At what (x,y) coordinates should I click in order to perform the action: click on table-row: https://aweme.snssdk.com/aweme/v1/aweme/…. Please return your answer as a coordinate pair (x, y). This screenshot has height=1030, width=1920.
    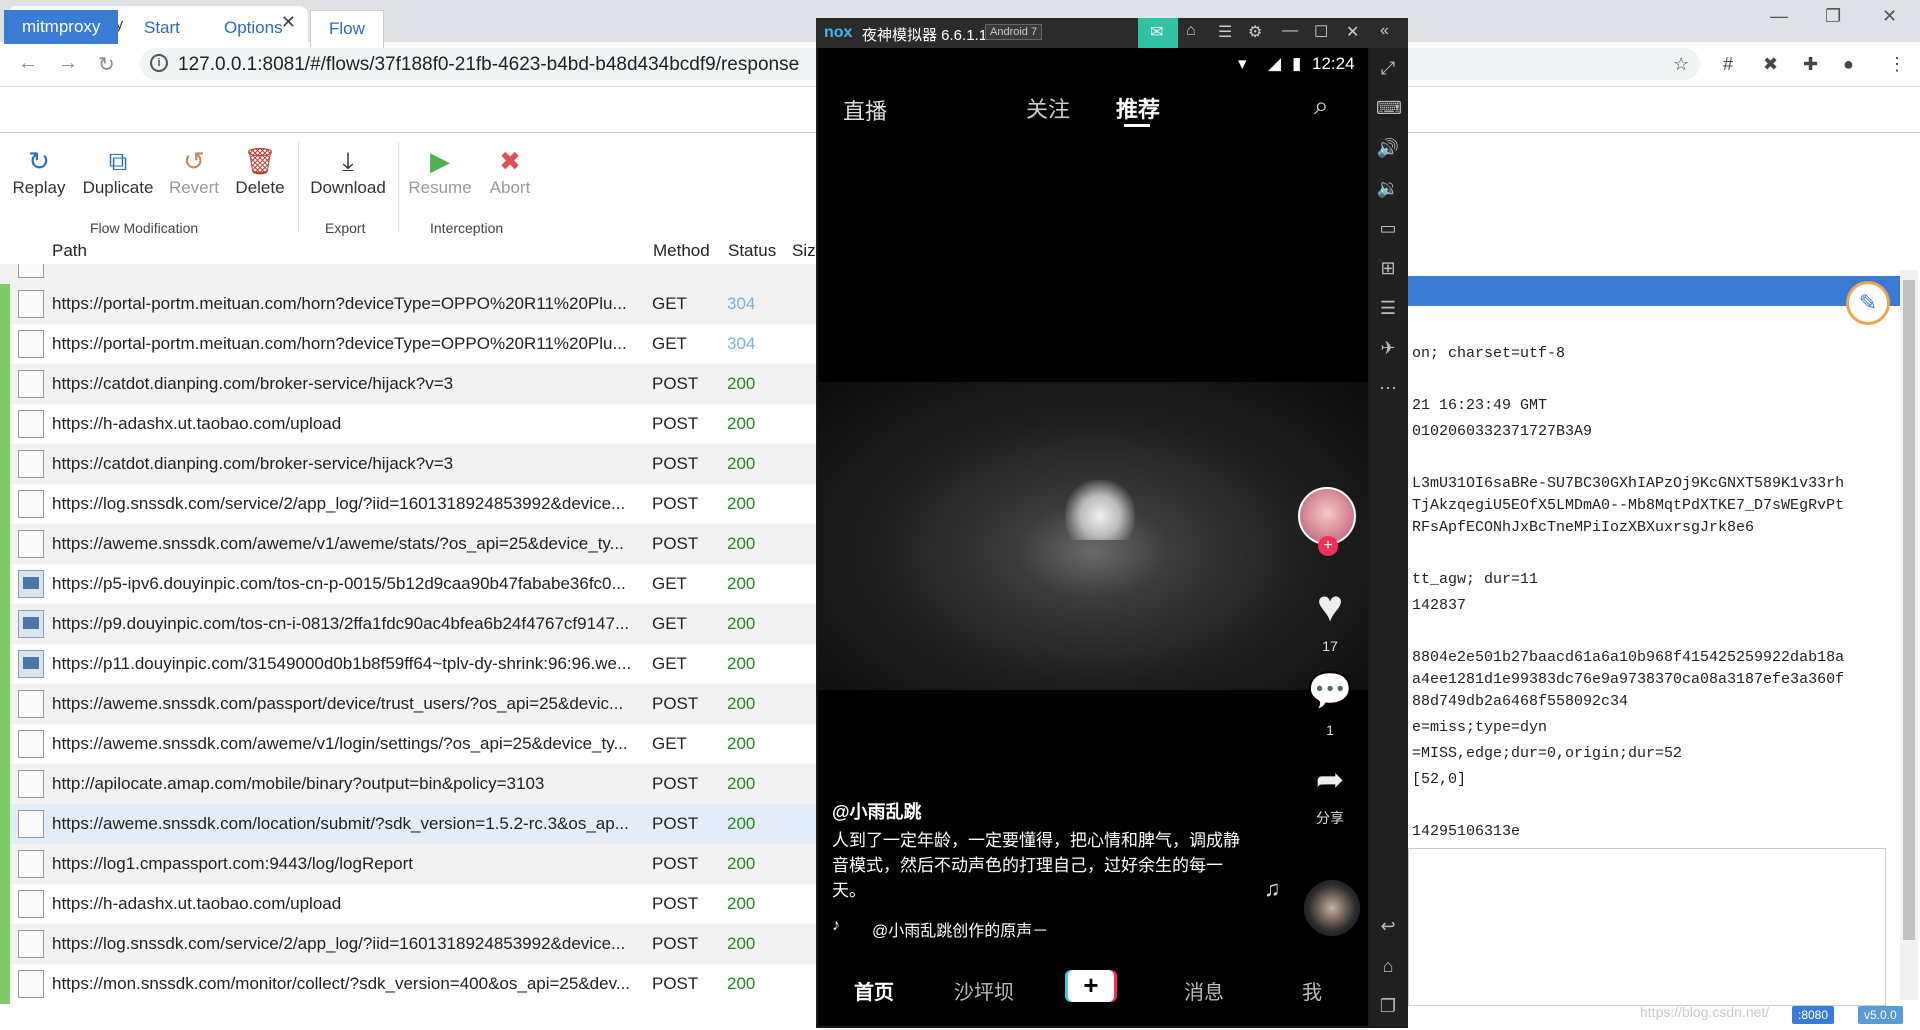
    Looking at the image, I should click on (410, 544).